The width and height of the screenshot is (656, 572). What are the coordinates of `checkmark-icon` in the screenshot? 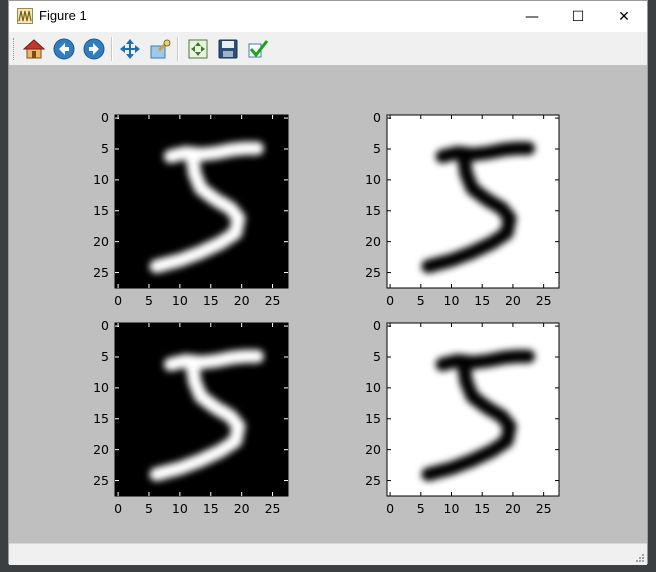 It's located at (258, 49).